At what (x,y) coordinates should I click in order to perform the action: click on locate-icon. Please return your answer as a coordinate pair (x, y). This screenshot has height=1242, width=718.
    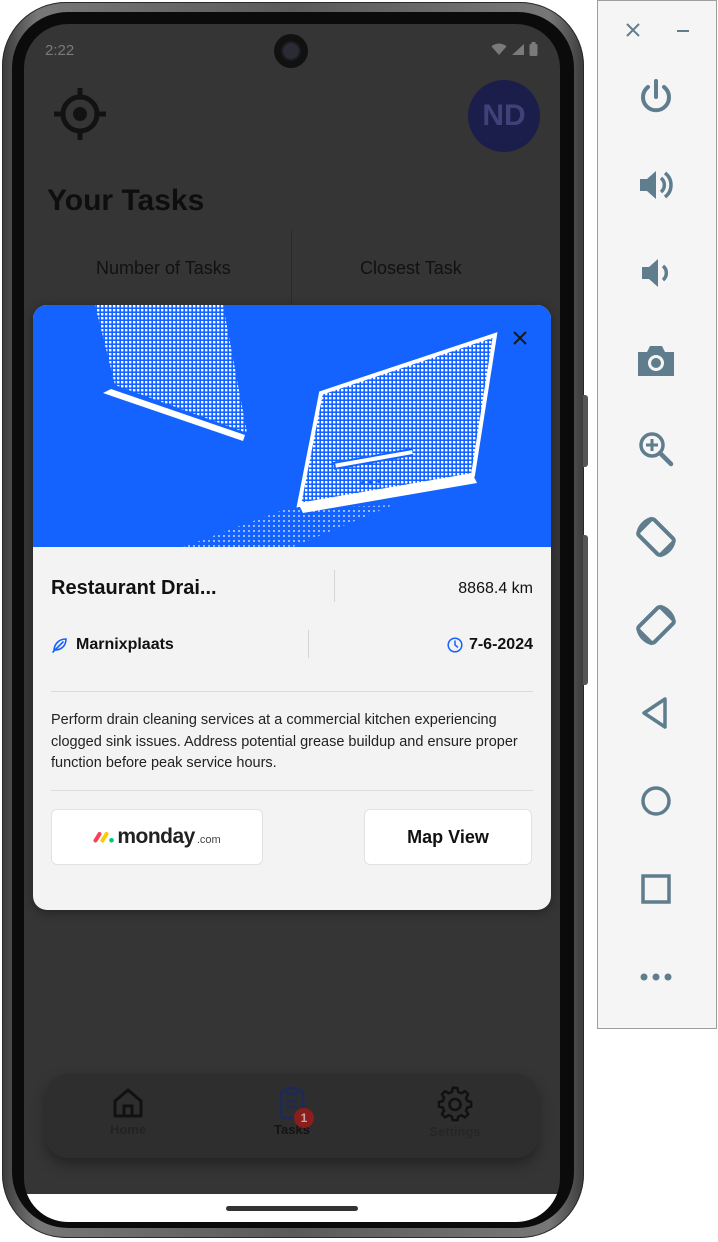
    Looking at the image, I should click on (80, 114).